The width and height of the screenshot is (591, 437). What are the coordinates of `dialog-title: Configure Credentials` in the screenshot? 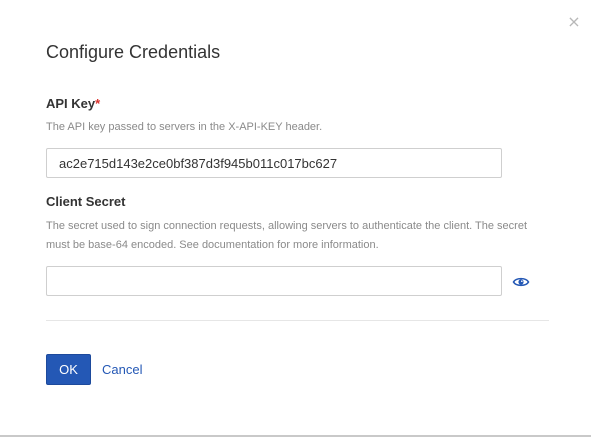 It's located at (133, 52).